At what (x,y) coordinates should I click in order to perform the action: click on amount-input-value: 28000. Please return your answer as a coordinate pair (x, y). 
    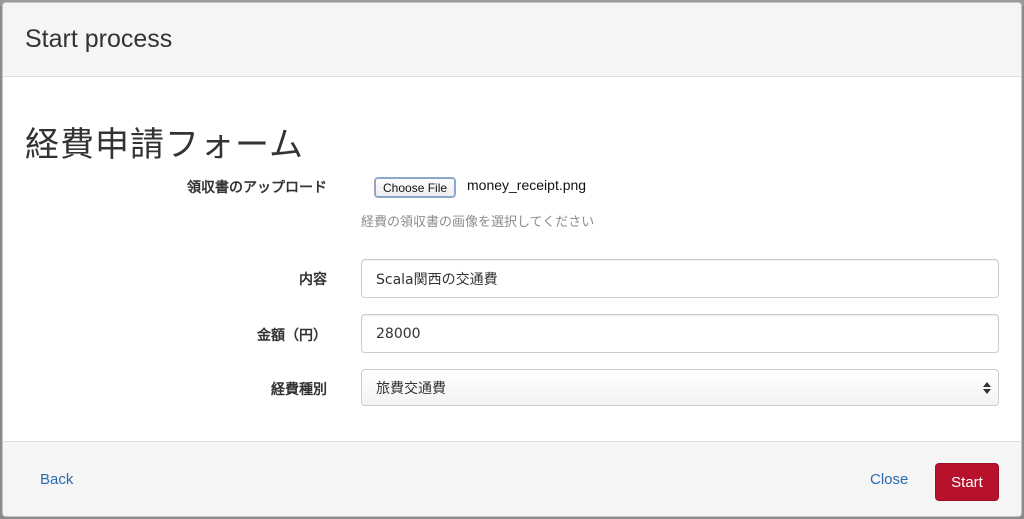
    Looking at the image, I should click on (398, 333).